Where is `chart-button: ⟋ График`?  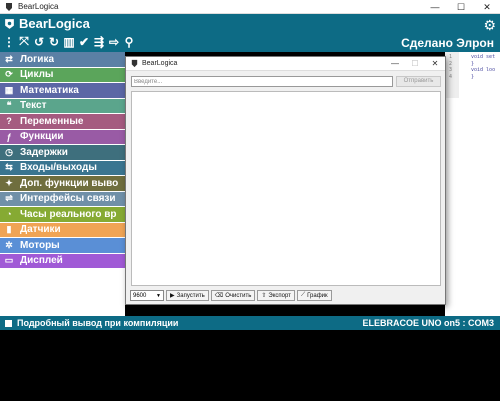 chart-button: ⟋ График is located at coordinates (314, 295).